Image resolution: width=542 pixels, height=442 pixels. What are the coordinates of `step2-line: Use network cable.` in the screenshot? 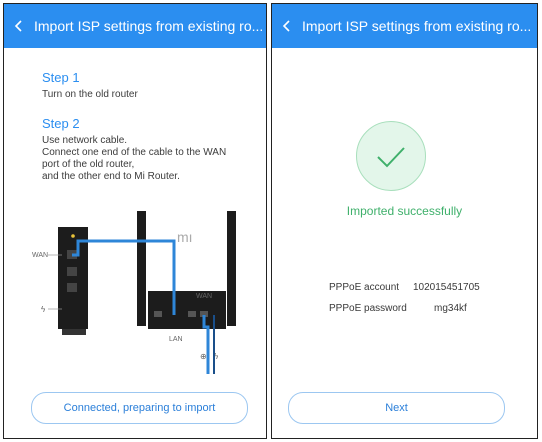 It's located at (85, 140).